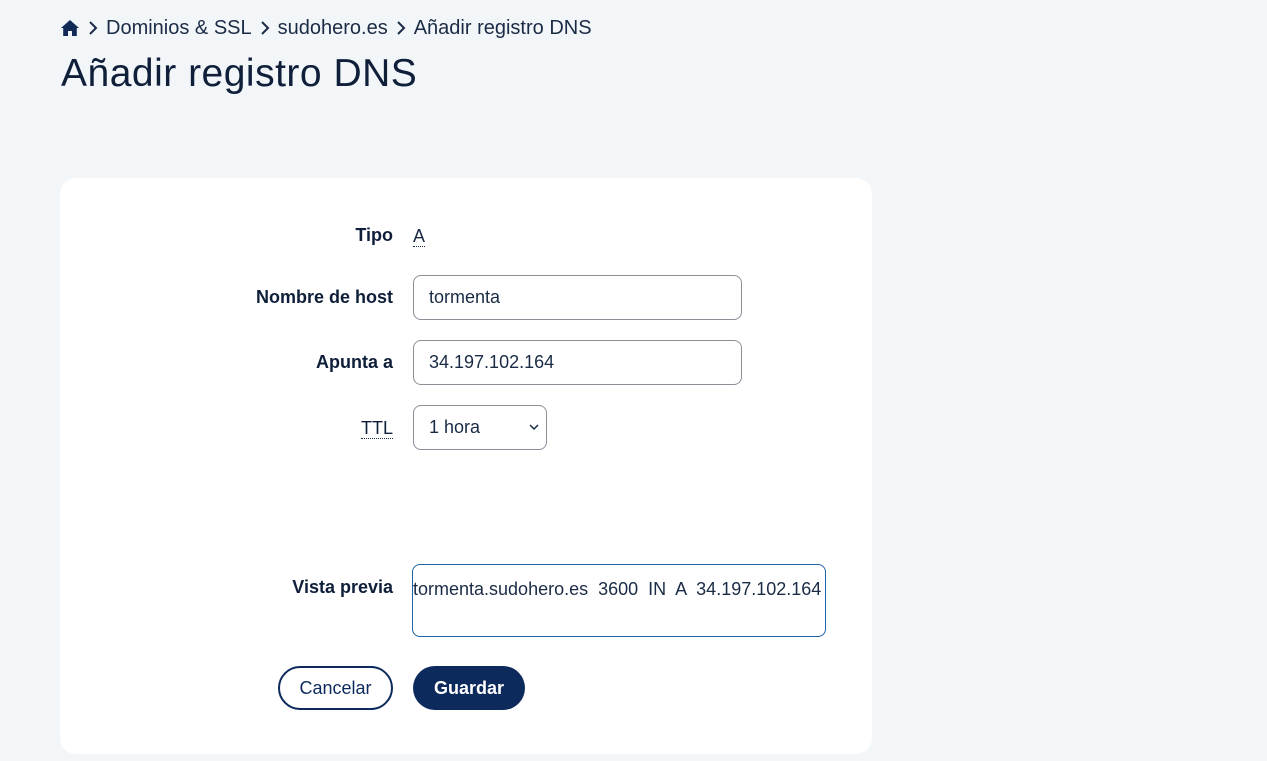 Image resolution: width=1267 pixels, height=761 pixels. I want to click on target-label: Apunta a, so click(354, 362).